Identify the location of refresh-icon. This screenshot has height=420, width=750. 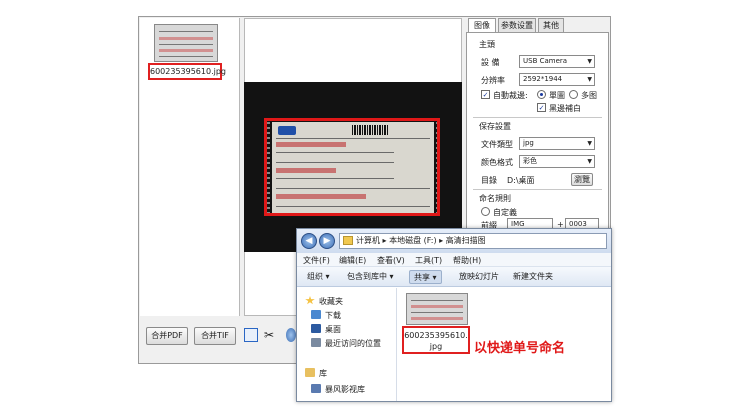
(291, 335).